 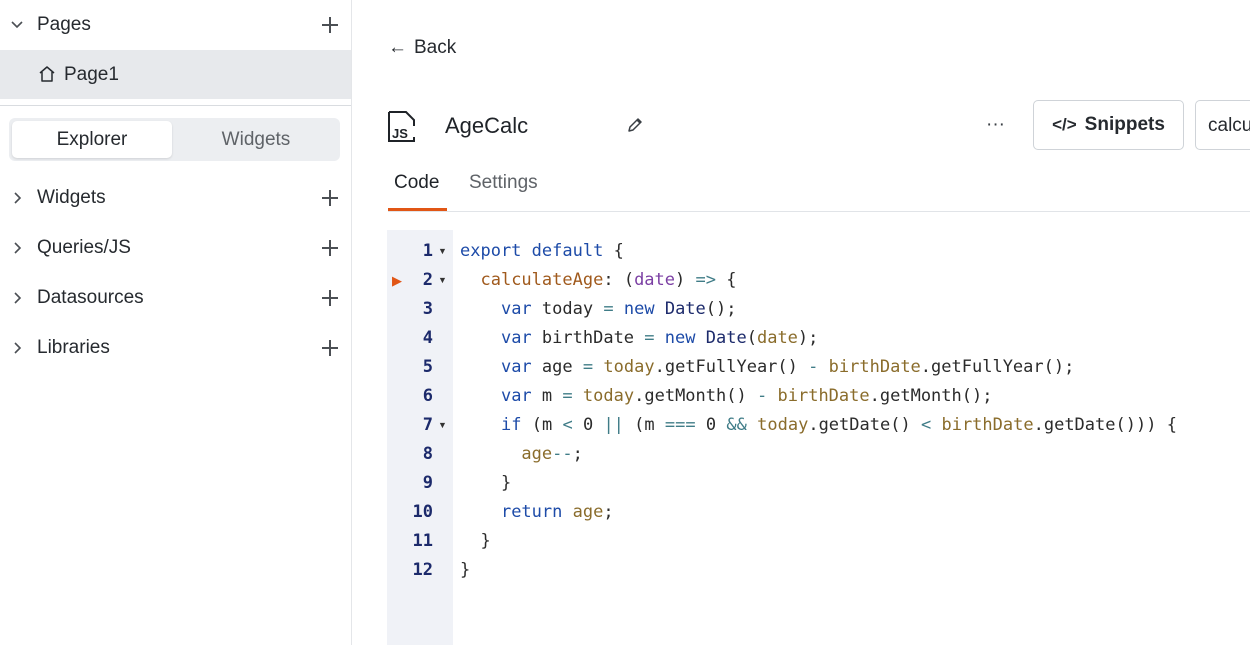 What do you see at coordinates (175, 198) in the screenshot?
I see `tree-item-widgets: Widgets` at bounding box center [175, 198].